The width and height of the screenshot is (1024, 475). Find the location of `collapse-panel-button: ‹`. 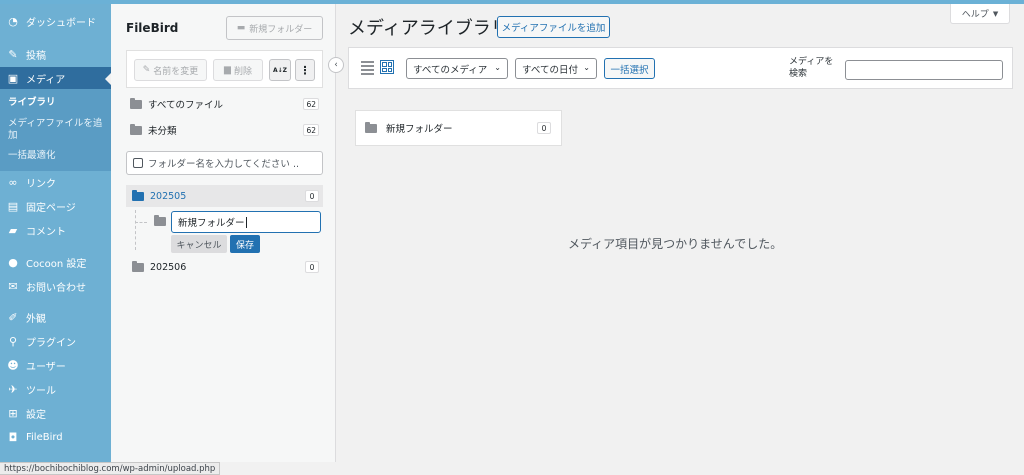

collapse-panel-button: ‹ is located at coordinates (336, 65).